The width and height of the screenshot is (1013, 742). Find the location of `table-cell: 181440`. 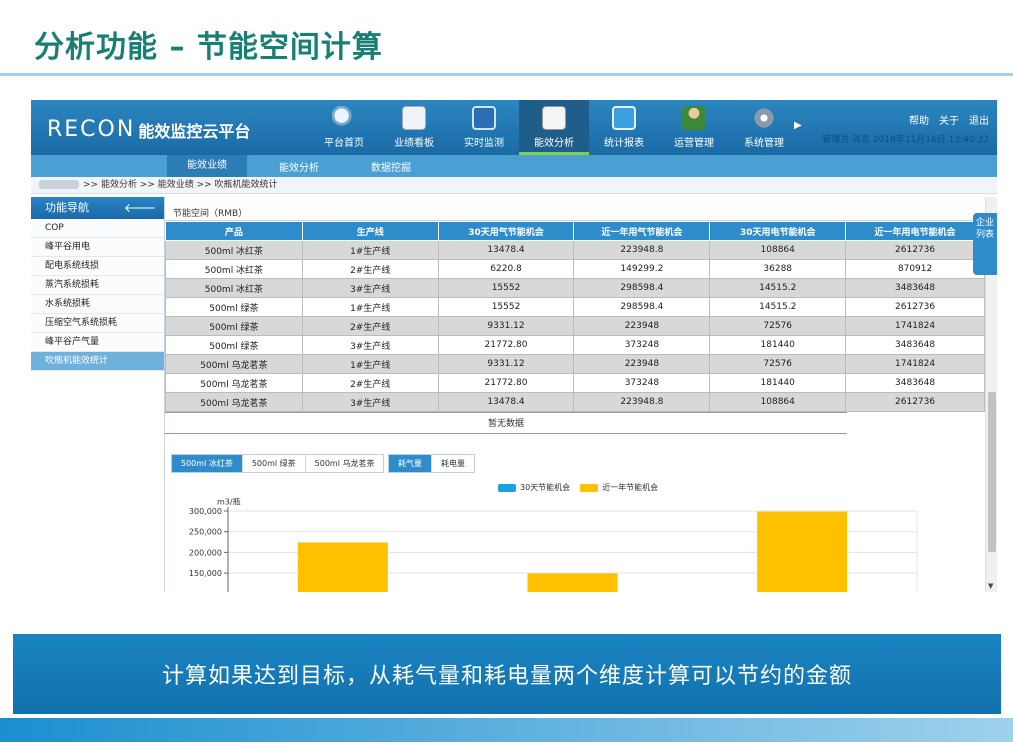

table-cell: 181440 is located at coordinates (778, 345).